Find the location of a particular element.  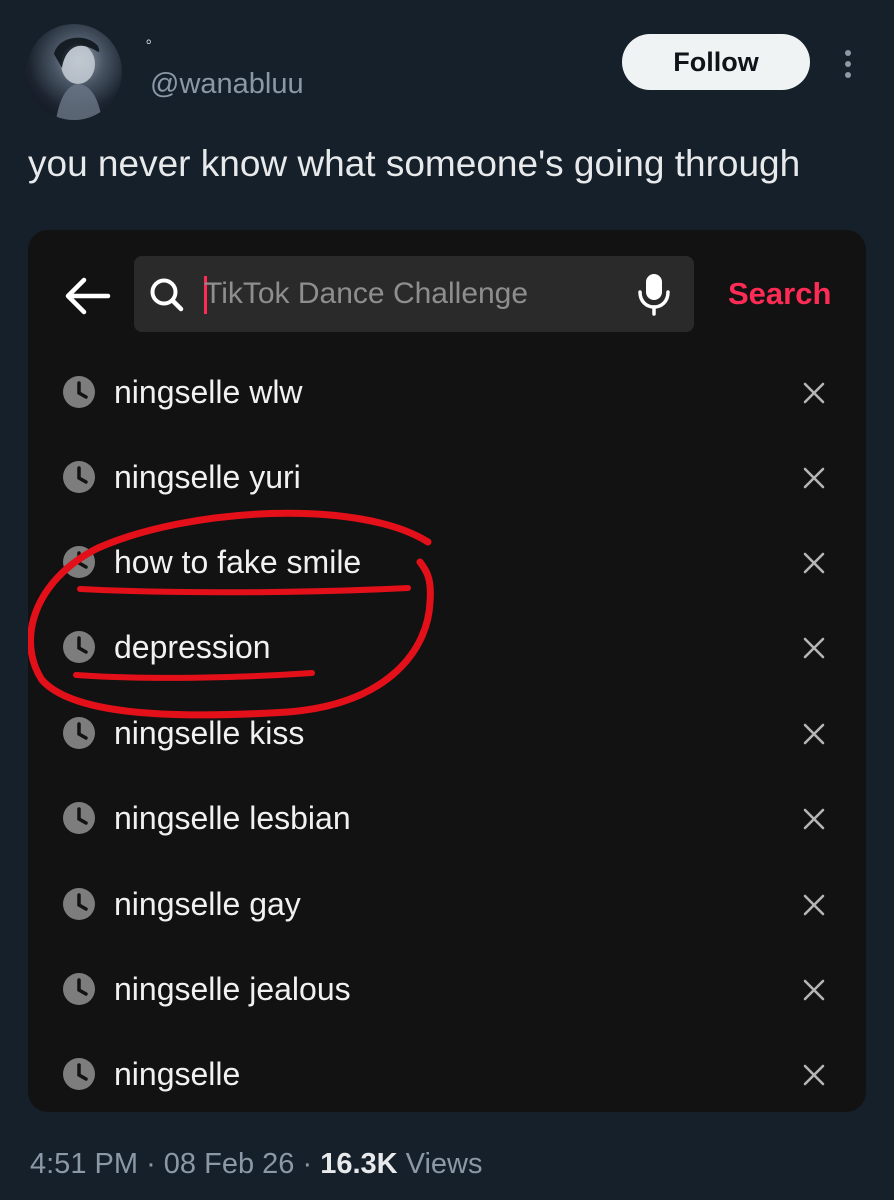

search-history-label: ningselle yuri is located at coordinates (207, 477).